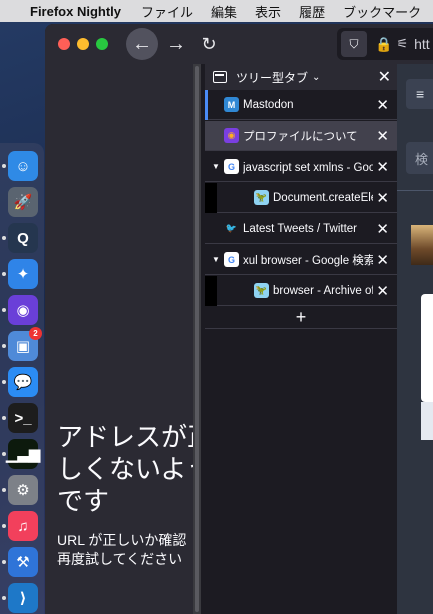 The width and height of the screenshot is (433, 614). Describe the element at coordinates (211, 198) in the screenshot. I see `indent-guide` at that location.